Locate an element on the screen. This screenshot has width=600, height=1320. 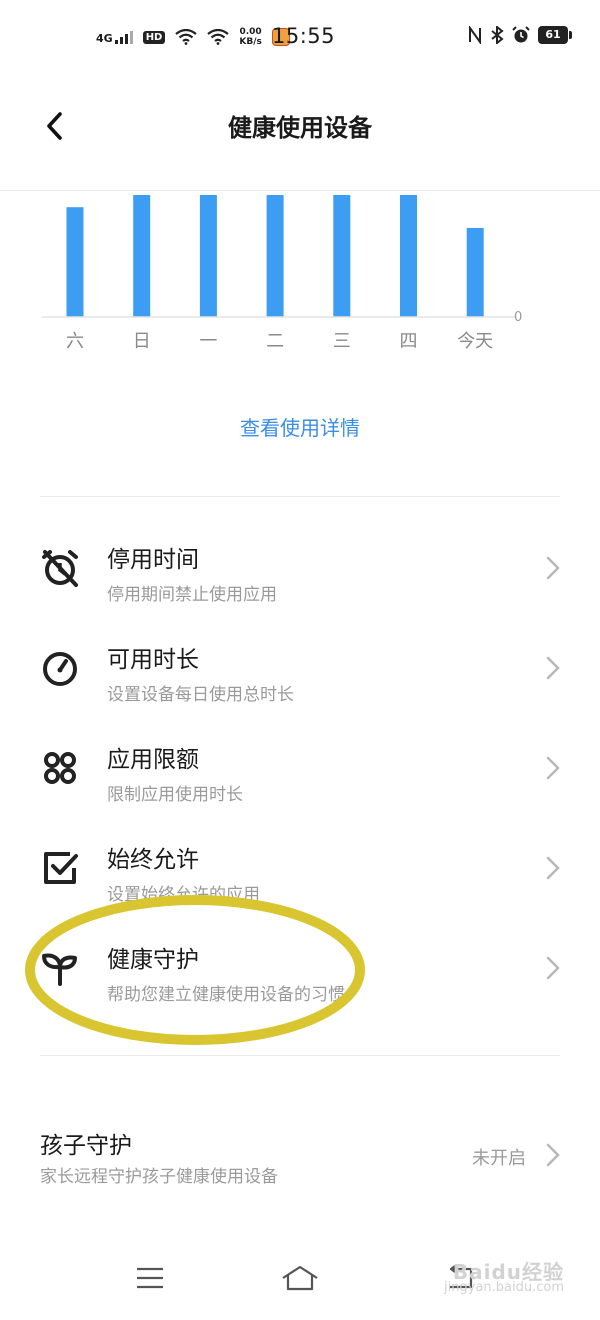
watermark: Baidu经验 jingyan.baidu.com is located at coordinates (504, 1278).